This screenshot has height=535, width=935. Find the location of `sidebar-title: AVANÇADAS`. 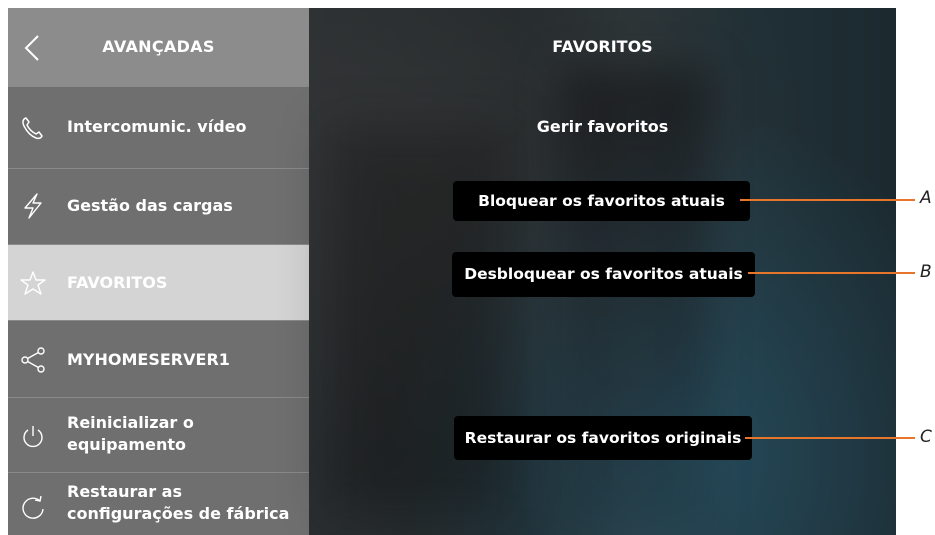

sidebar-title: AVANÇADAS is located at coordinates (158, 46).